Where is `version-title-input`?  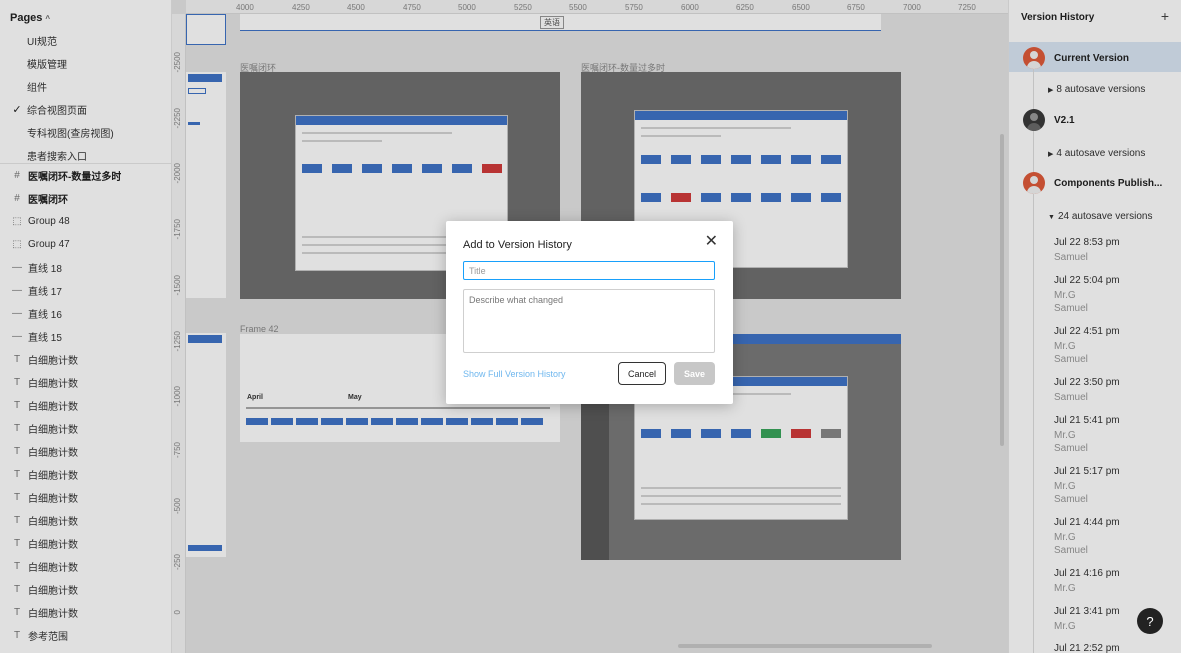 version-title-input is located at coordinates (589, 270).